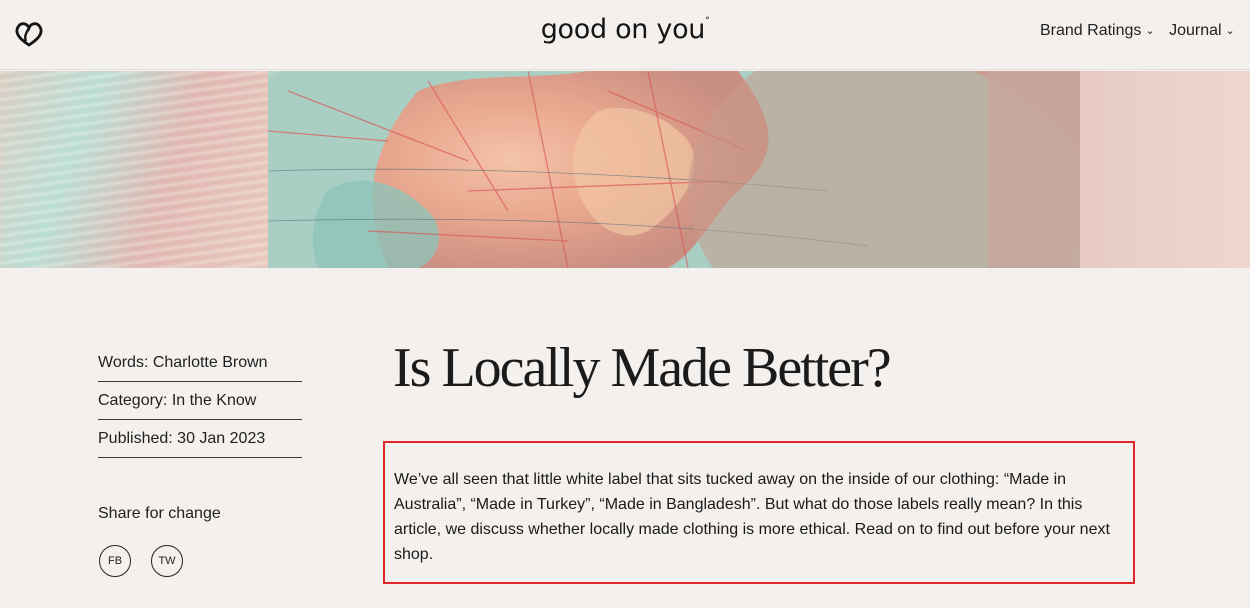  Describe the element at coordinates (159, 513) in the screenshot. I see `share-label: Share for change` at that location.